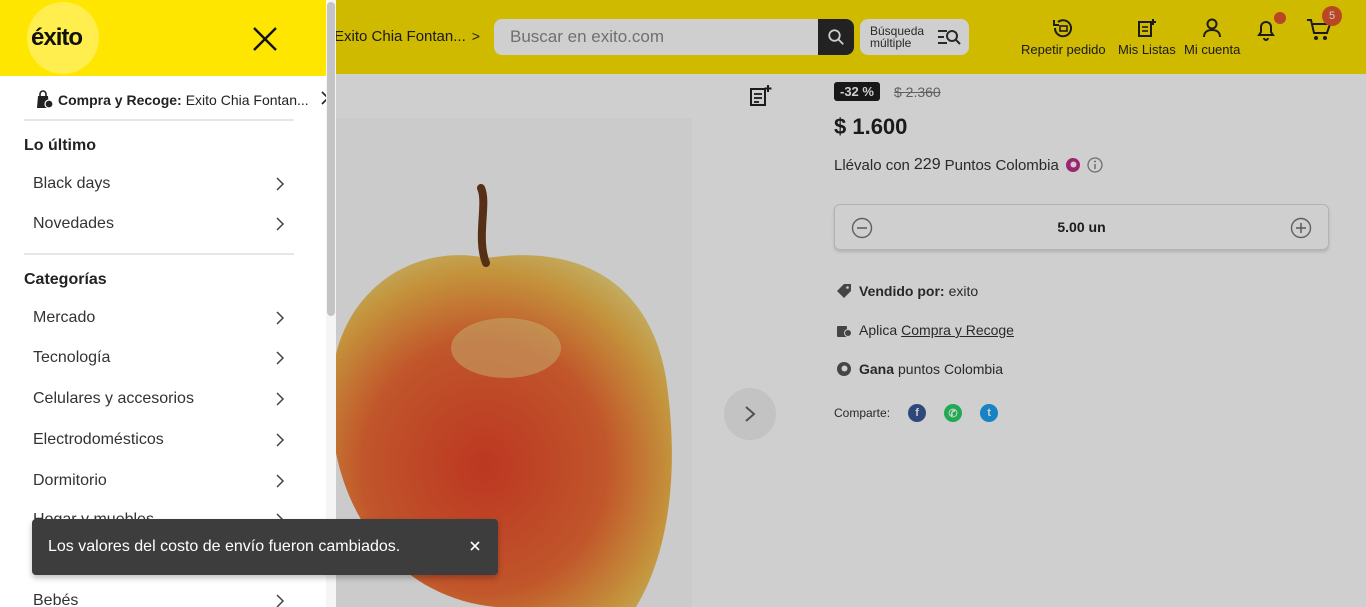  I want to click on menu-item-black-days: Black days, so click(159, 184).